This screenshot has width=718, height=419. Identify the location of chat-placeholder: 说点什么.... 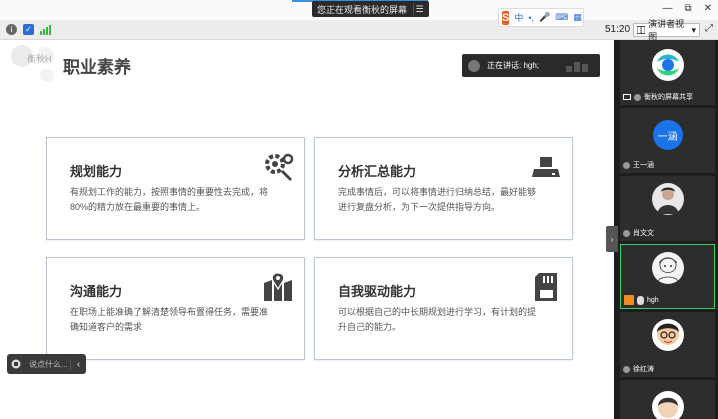
(48, 364).